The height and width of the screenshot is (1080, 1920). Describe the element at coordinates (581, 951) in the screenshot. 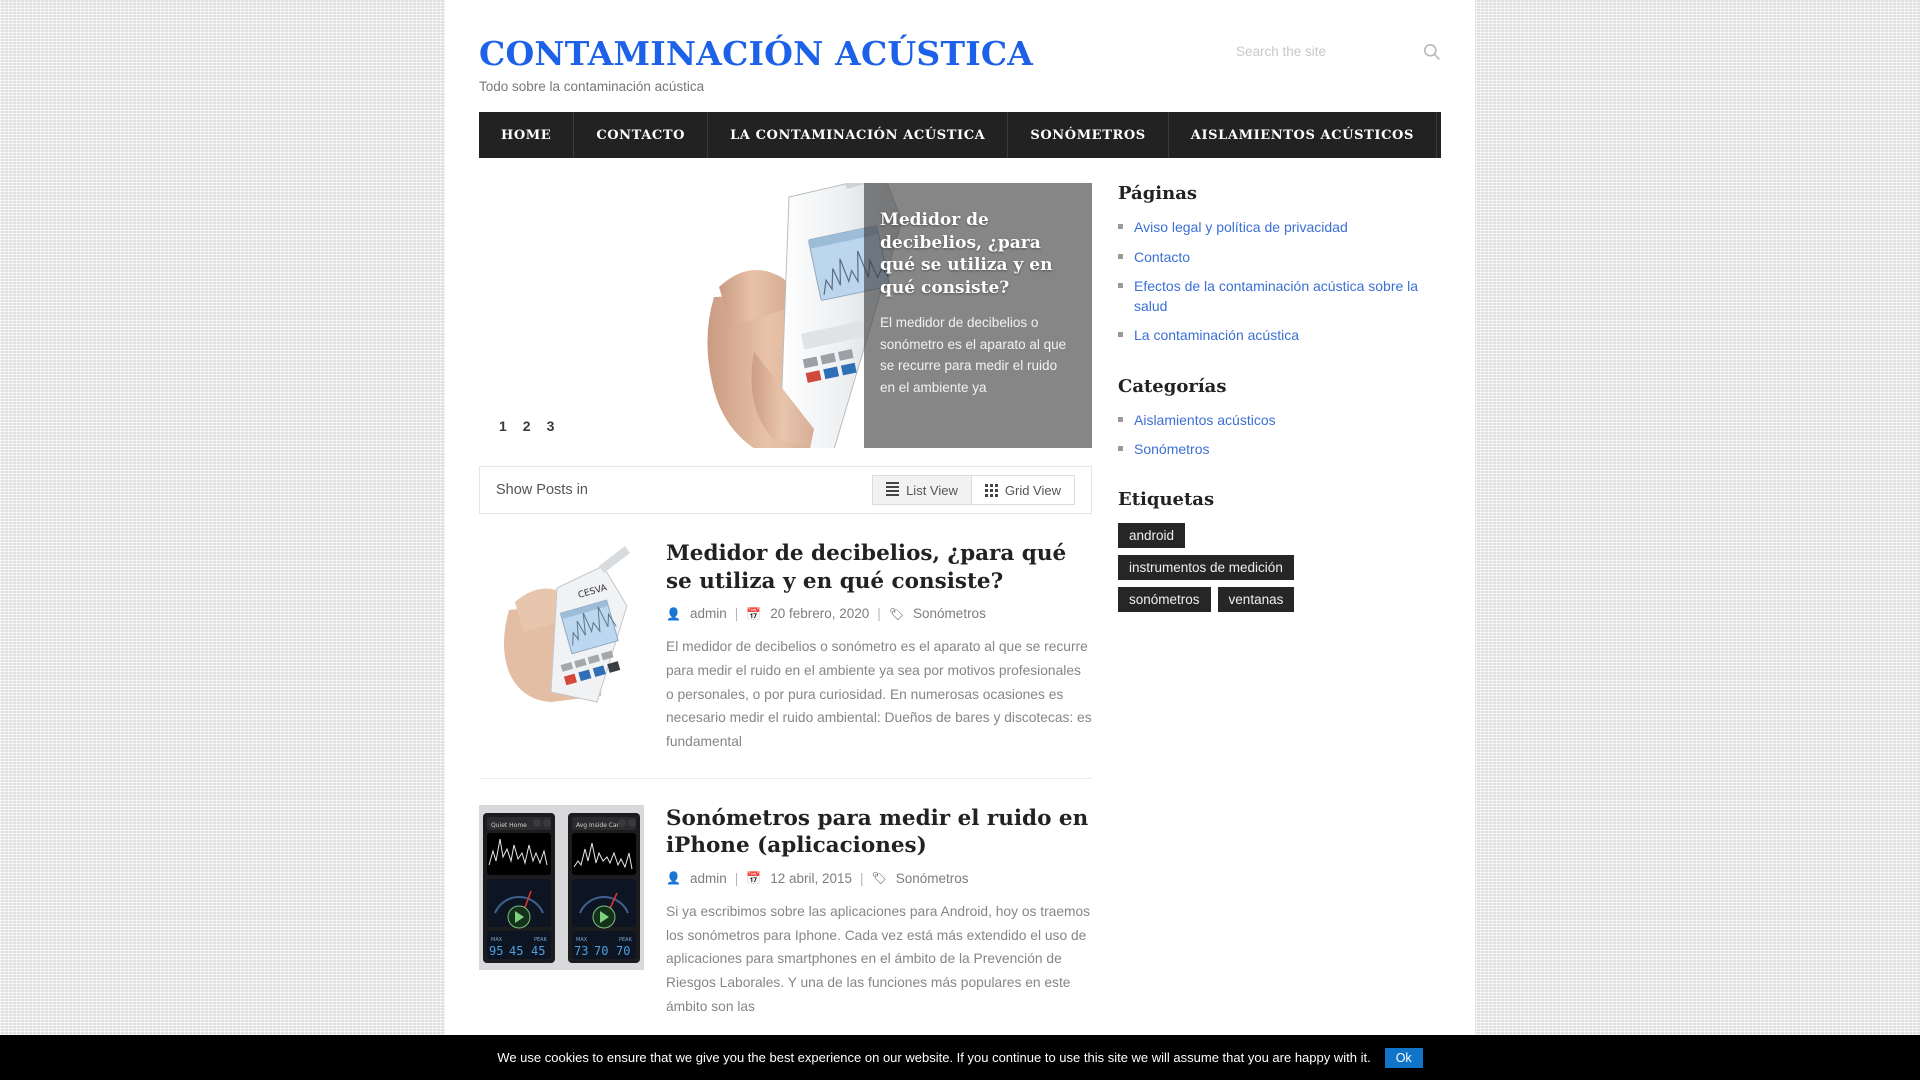

I see `svg-text: 73` at that location.